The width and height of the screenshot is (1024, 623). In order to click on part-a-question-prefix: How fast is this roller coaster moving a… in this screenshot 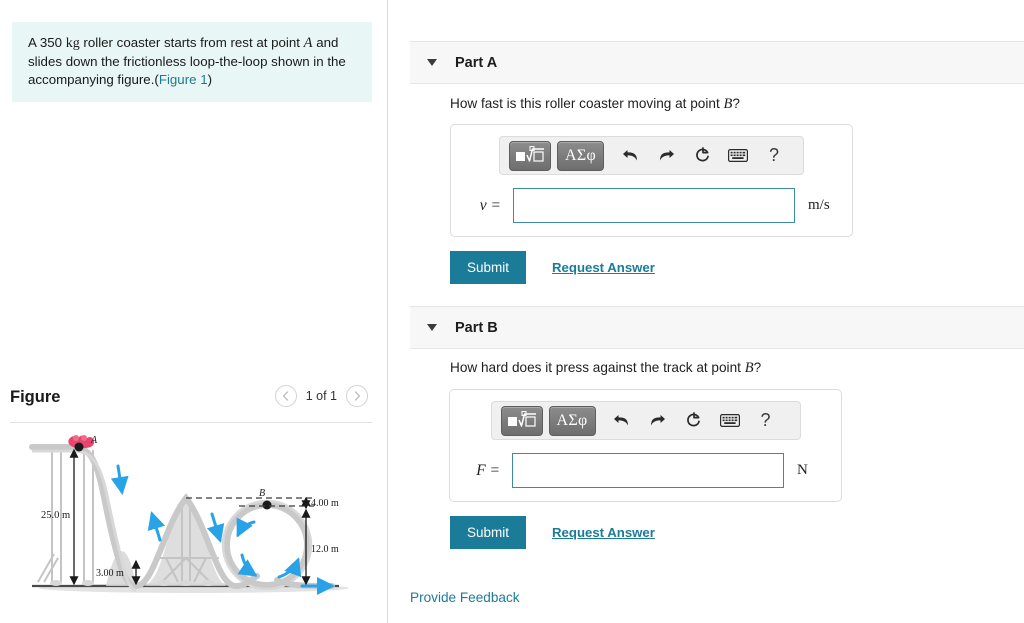, I will do `click(587, 103)`.